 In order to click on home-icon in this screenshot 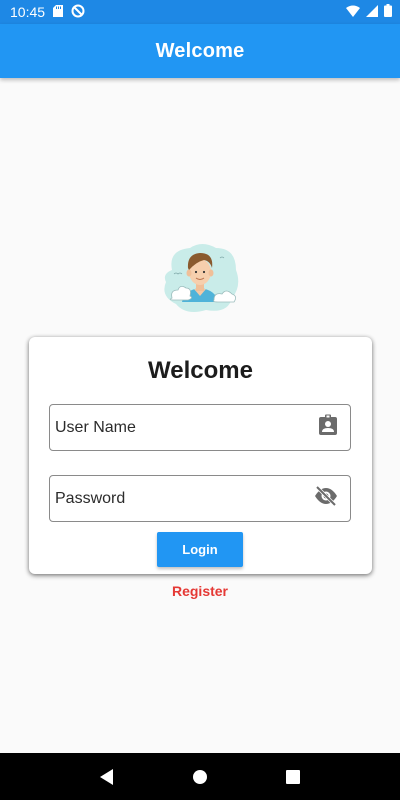, I will do `click(200, 777)`.